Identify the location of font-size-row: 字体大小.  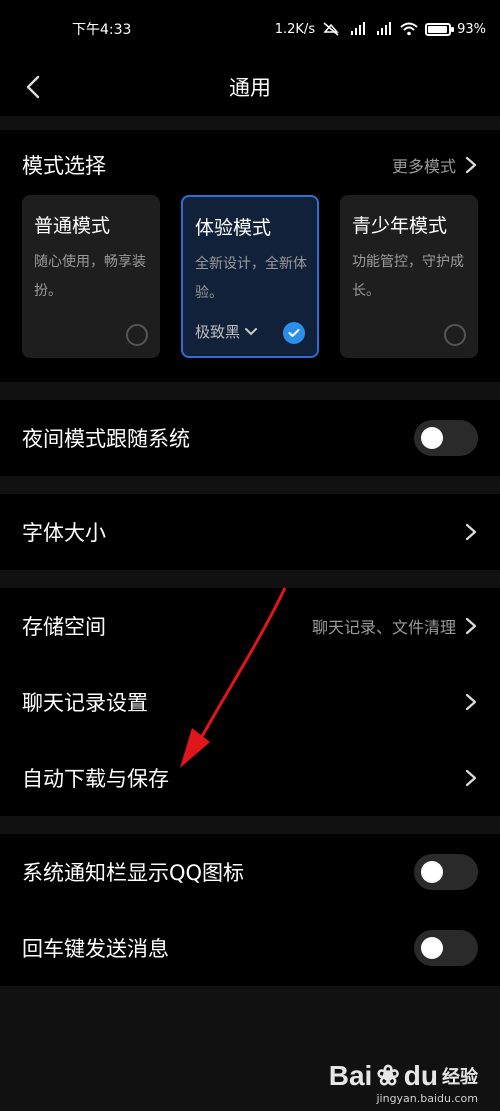
(250, 532).